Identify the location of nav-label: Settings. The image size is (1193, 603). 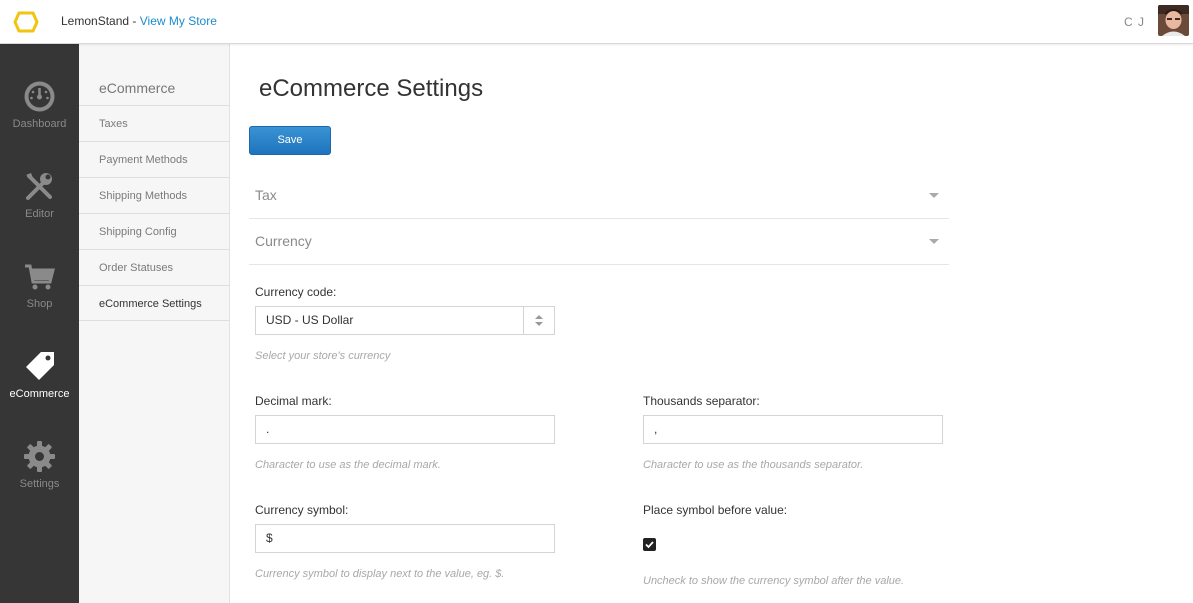
(39, 484).